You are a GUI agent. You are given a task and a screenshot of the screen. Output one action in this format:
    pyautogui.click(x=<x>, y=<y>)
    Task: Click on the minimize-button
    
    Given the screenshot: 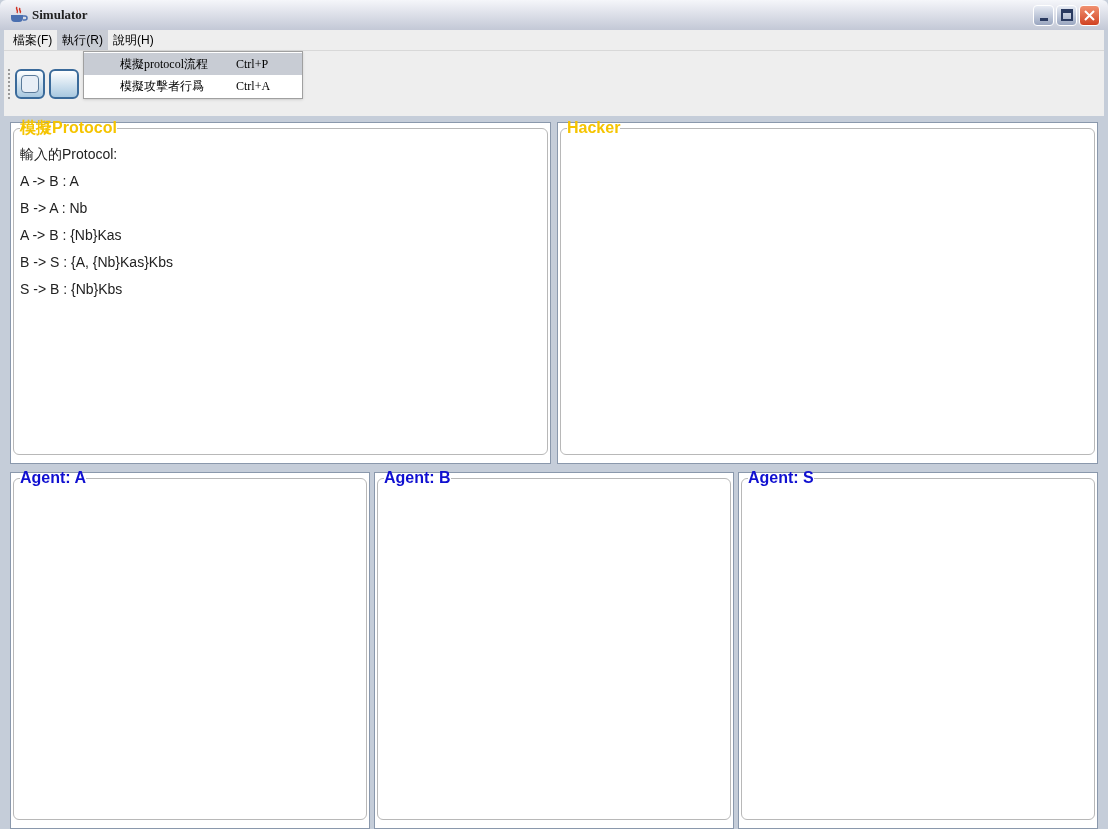 What is the action you would take?
    pyautogui.click(x=1043, y=15)
    